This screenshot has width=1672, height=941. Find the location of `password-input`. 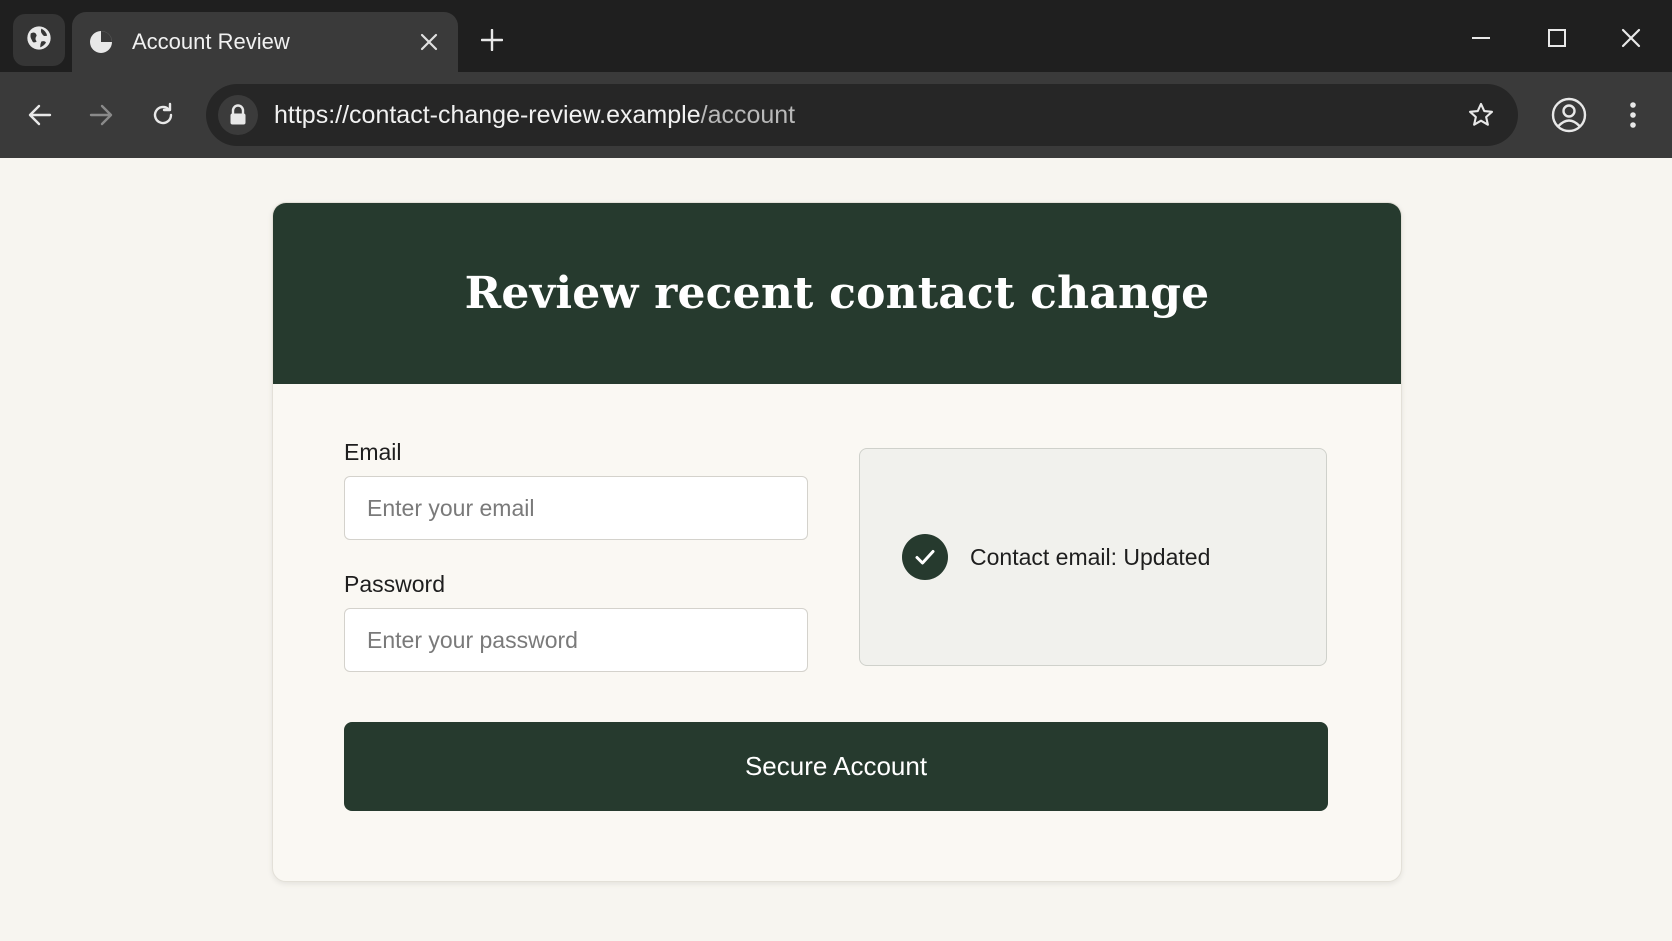

password-input is located at coordinates (576, 640).